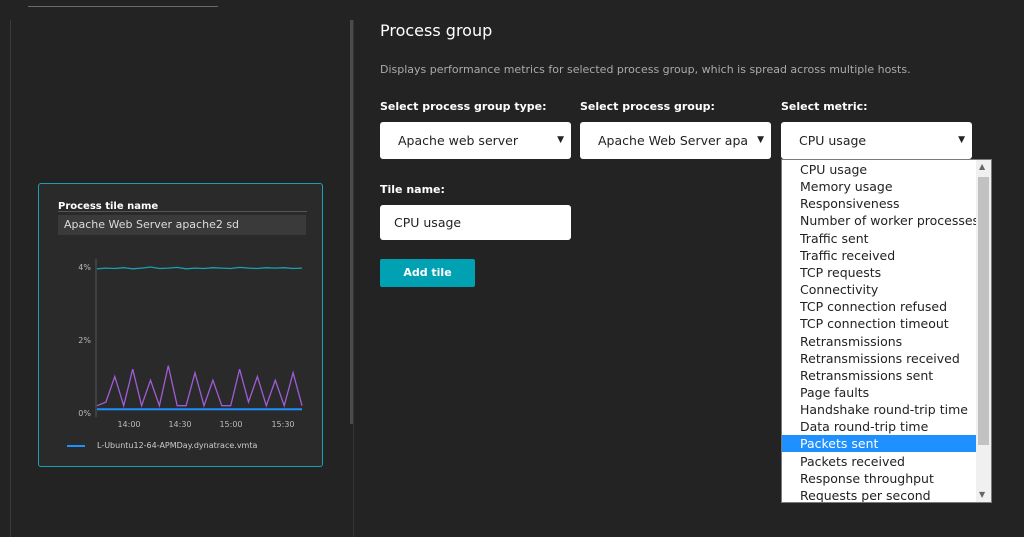 The height and width of the screenshot is (537, 1024). I want to click on x-tick-label: 15:30, so click(282, 424).